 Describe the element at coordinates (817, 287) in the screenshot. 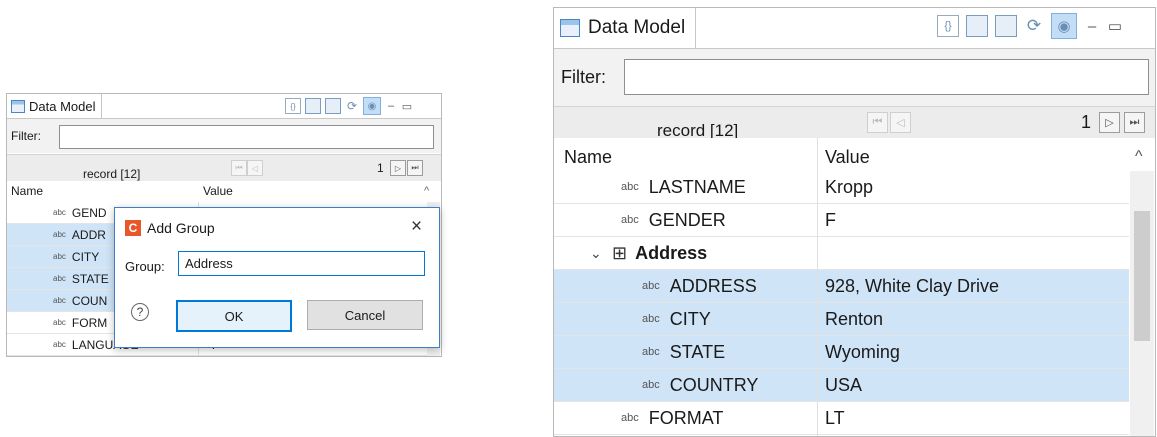

I see `column-divider` at that location.